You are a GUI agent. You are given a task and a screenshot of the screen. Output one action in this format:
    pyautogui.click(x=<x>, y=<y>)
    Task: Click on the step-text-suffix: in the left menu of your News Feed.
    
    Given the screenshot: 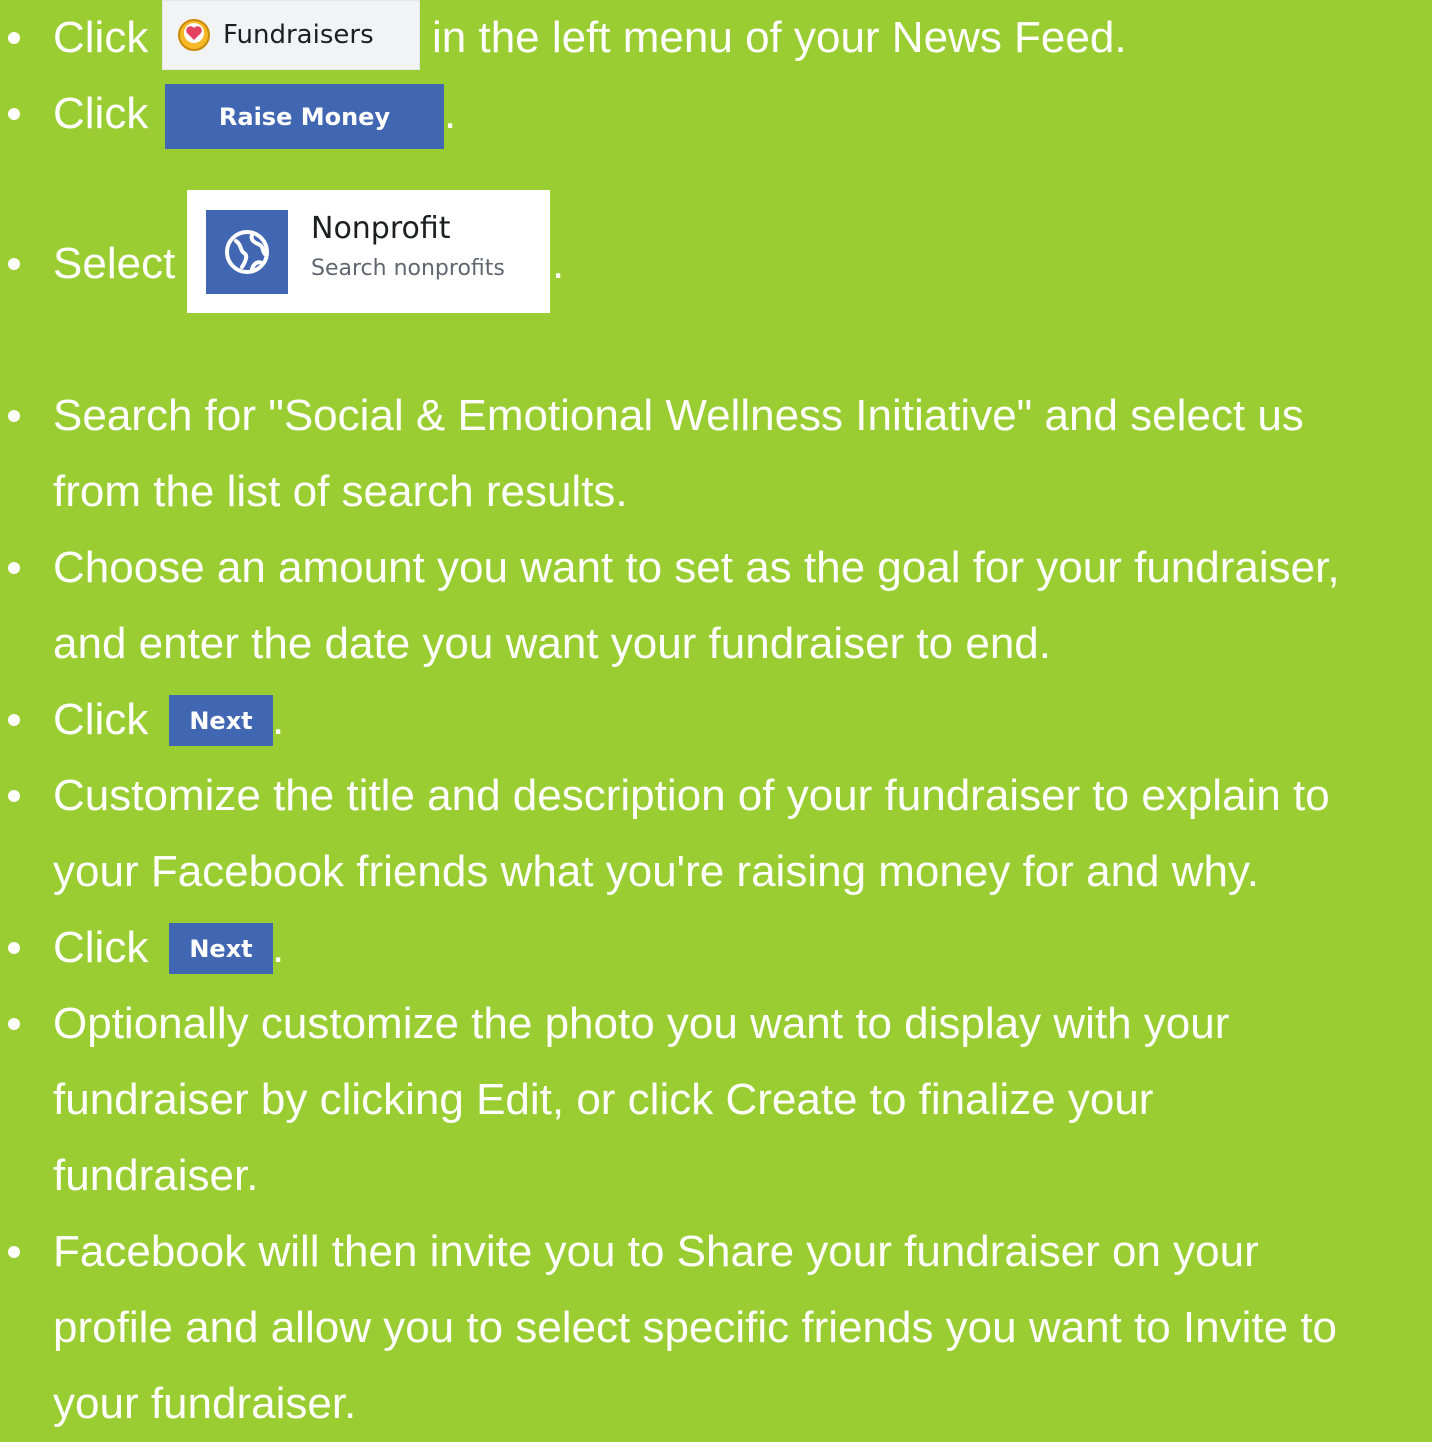 What is the action you would take?
    pyautogui.click(x=779, y=37)
    